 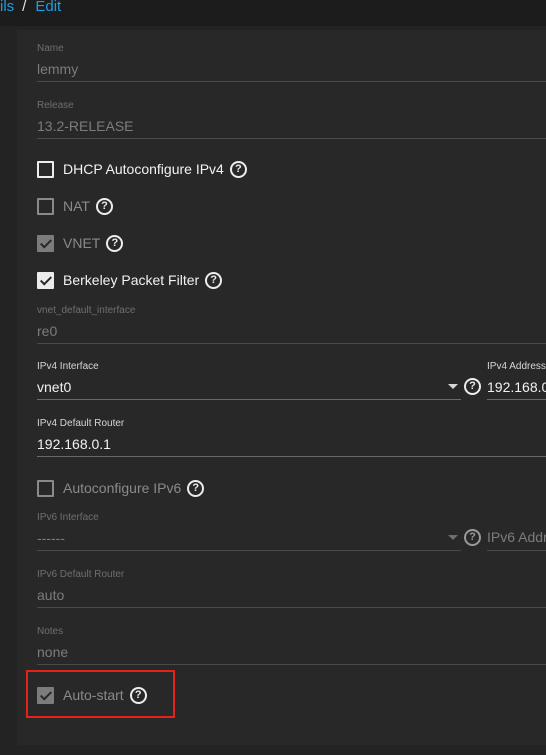 What do you see at coordinates (238, 169) in the screenshot?
I see `dhcp-help-icon: ?` at bounding box center [238, 169].